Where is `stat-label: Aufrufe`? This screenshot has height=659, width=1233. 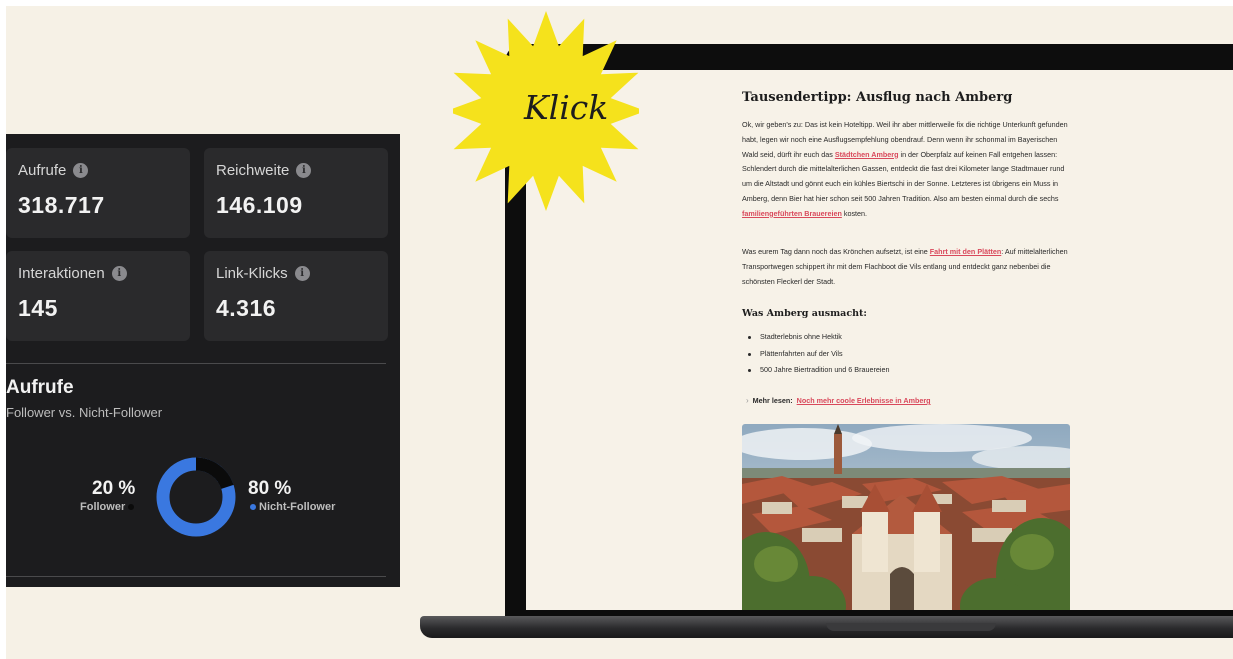
stat-label: Aufrufe is located at coordinates (42, 170).